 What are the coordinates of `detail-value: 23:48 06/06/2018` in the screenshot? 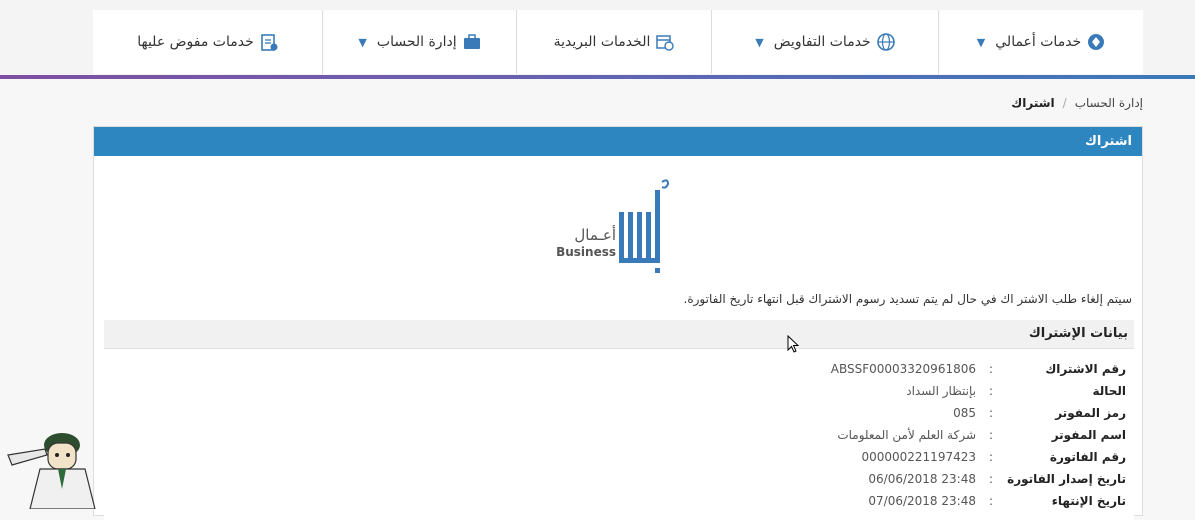 It's located at (922, 479).